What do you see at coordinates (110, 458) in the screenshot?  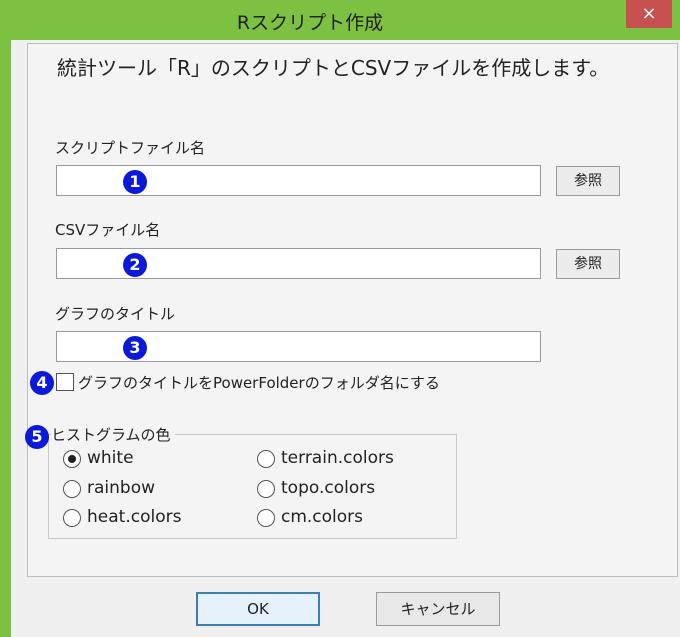 I see `radio-white-label: white` at bounding box center [110, 458].